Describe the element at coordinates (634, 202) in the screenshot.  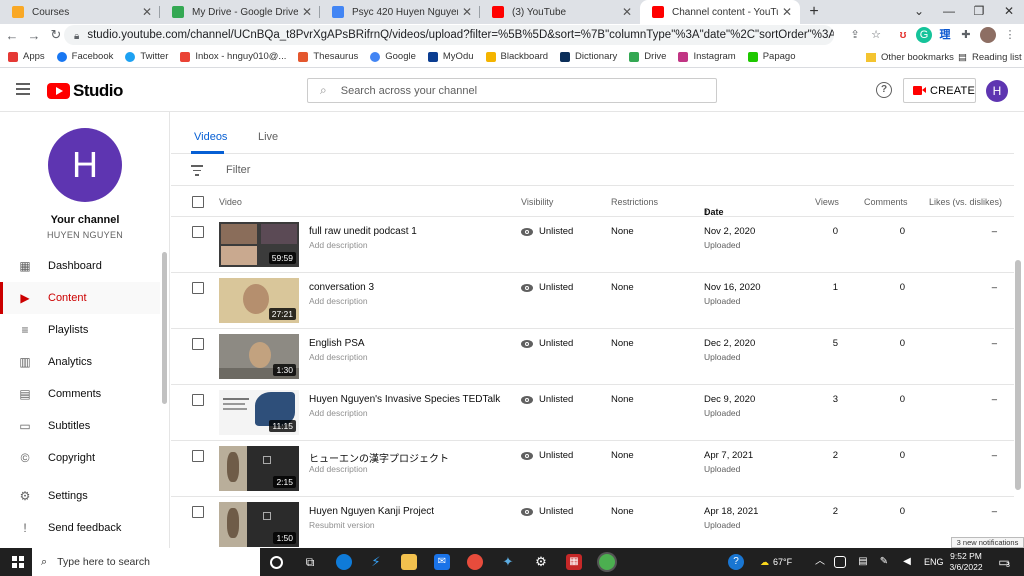
I see `column-restrictions: Restrictions` at that location.